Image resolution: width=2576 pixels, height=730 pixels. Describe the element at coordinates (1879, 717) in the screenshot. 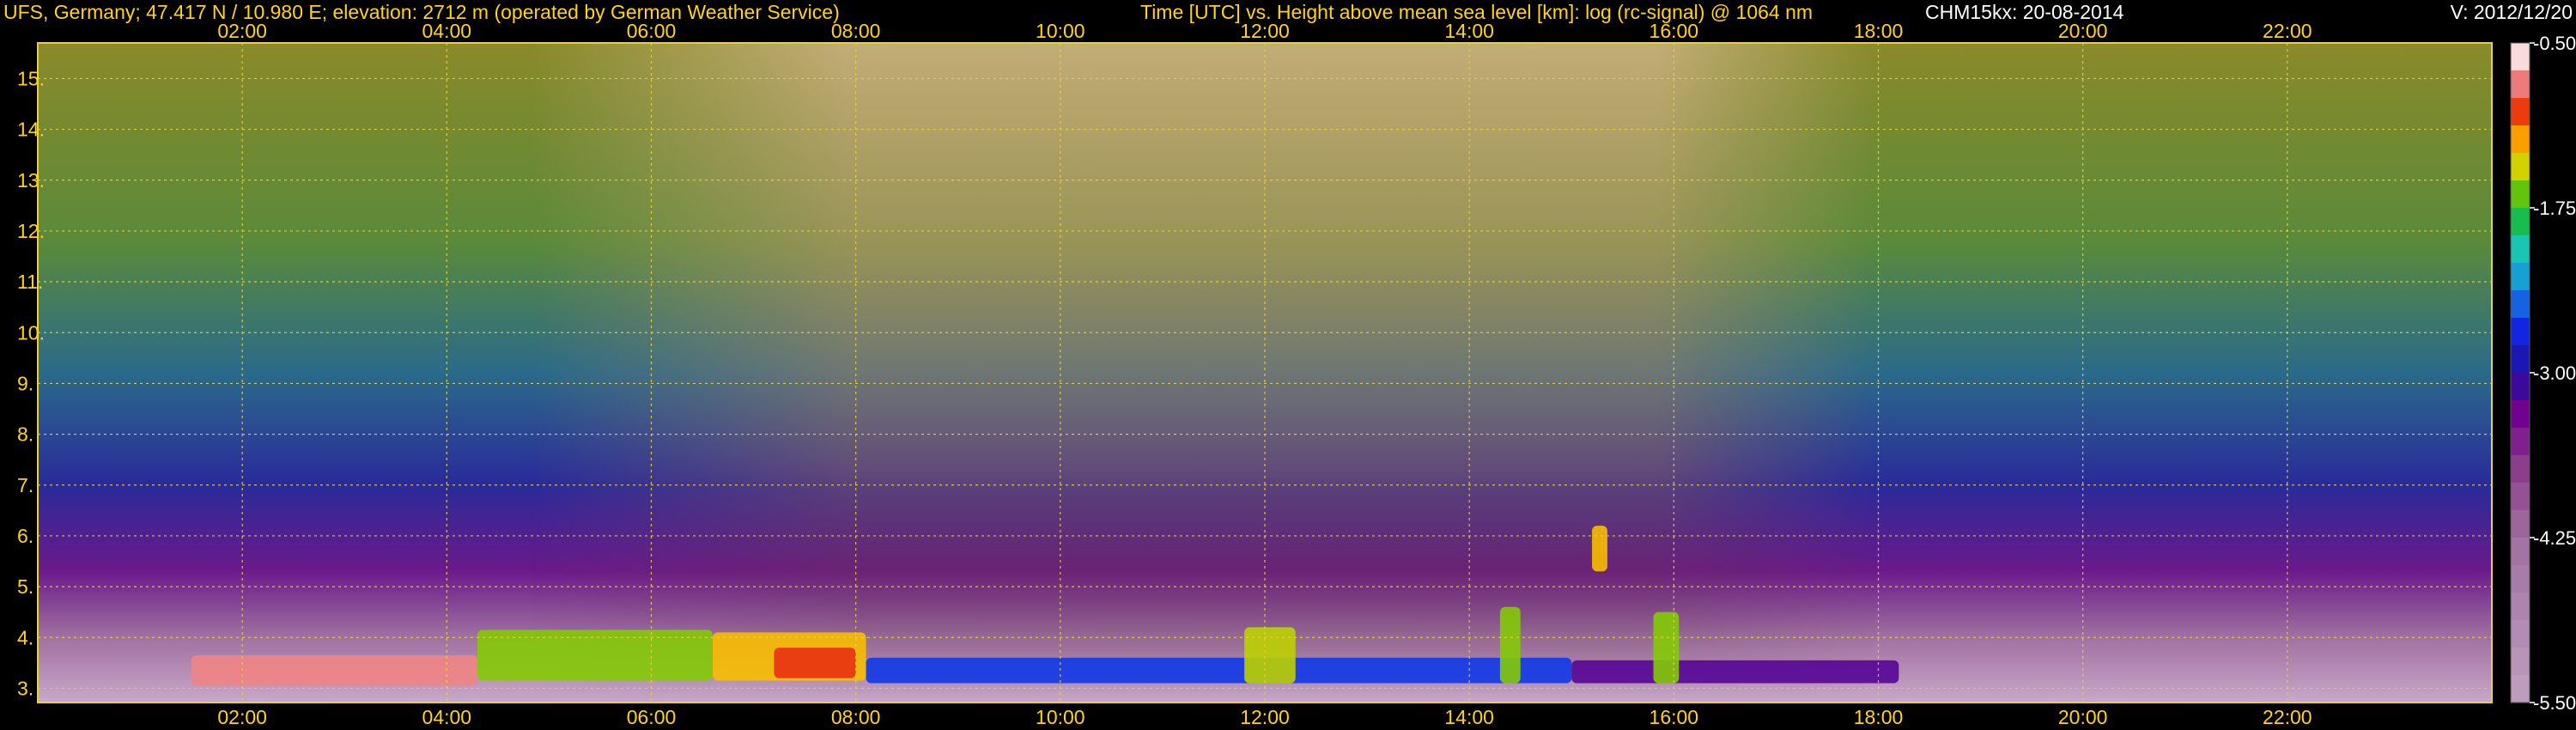

I see `x-tick-bottom-label: 18:00` at that location.